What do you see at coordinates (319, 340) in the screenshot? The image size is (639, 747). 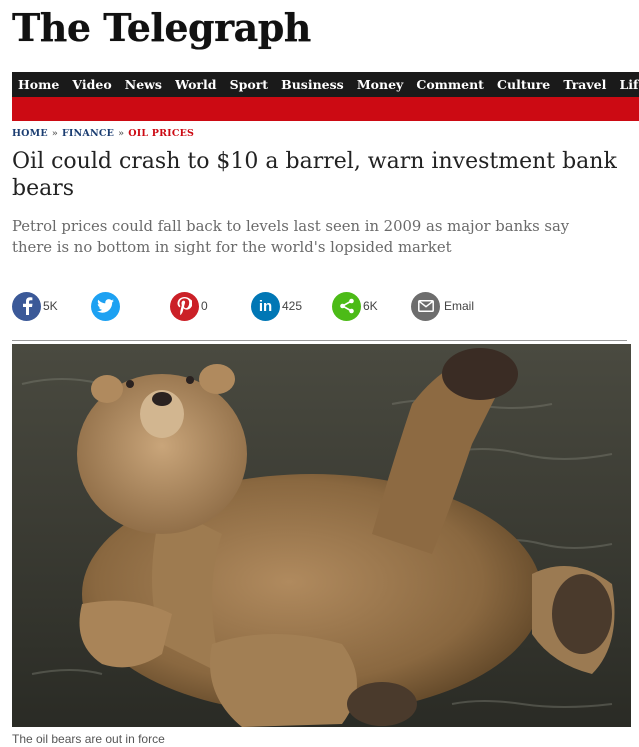 I see `divider` at bounding box center [319, 340].